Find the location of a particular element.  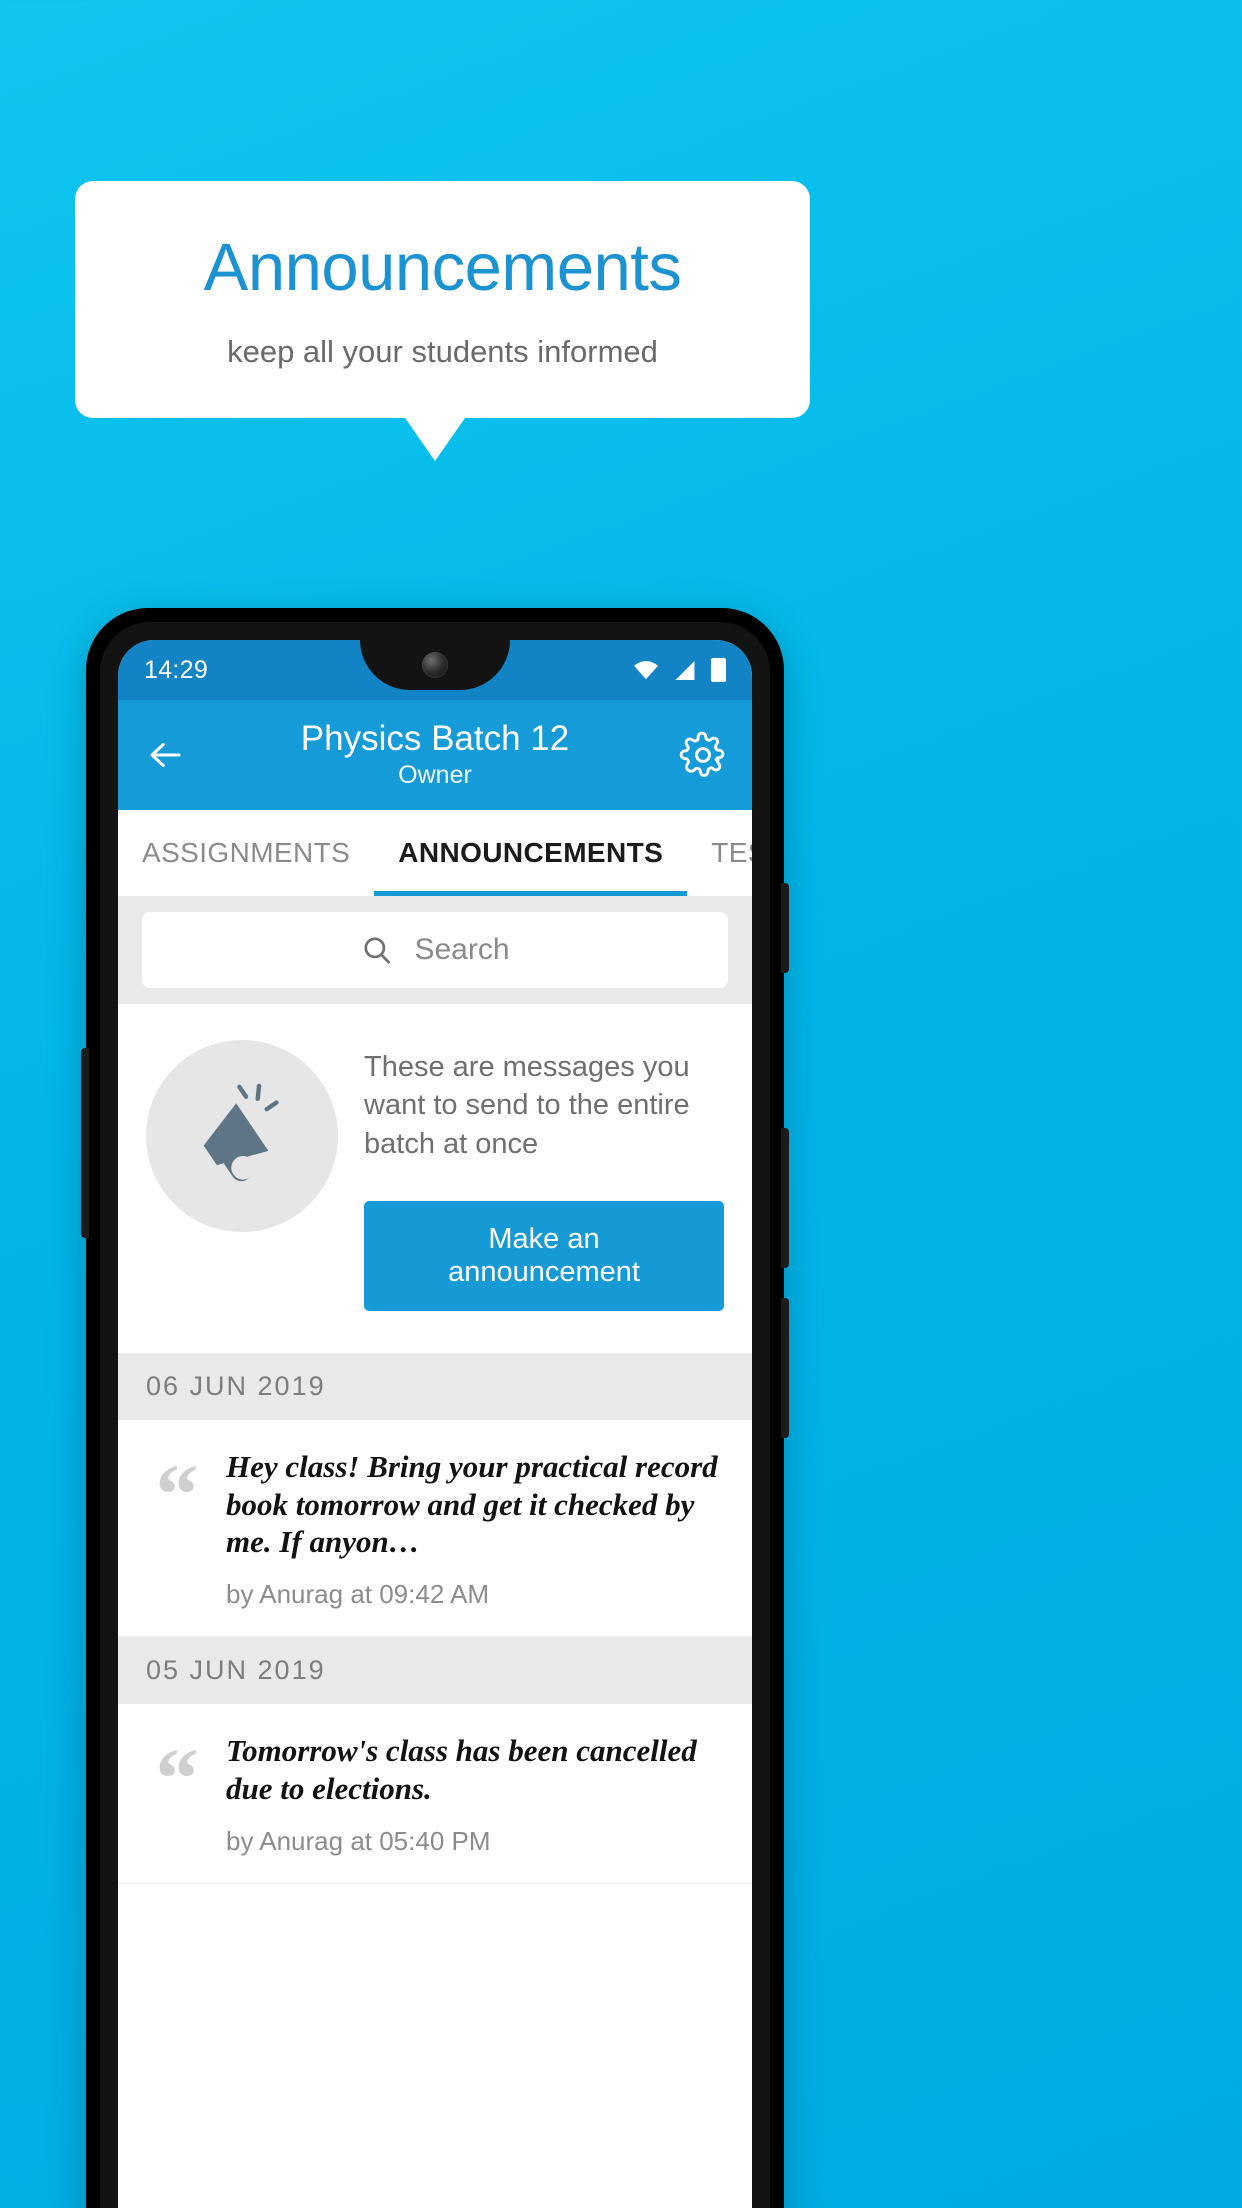

display-notch is located at coordinates (435, 665).